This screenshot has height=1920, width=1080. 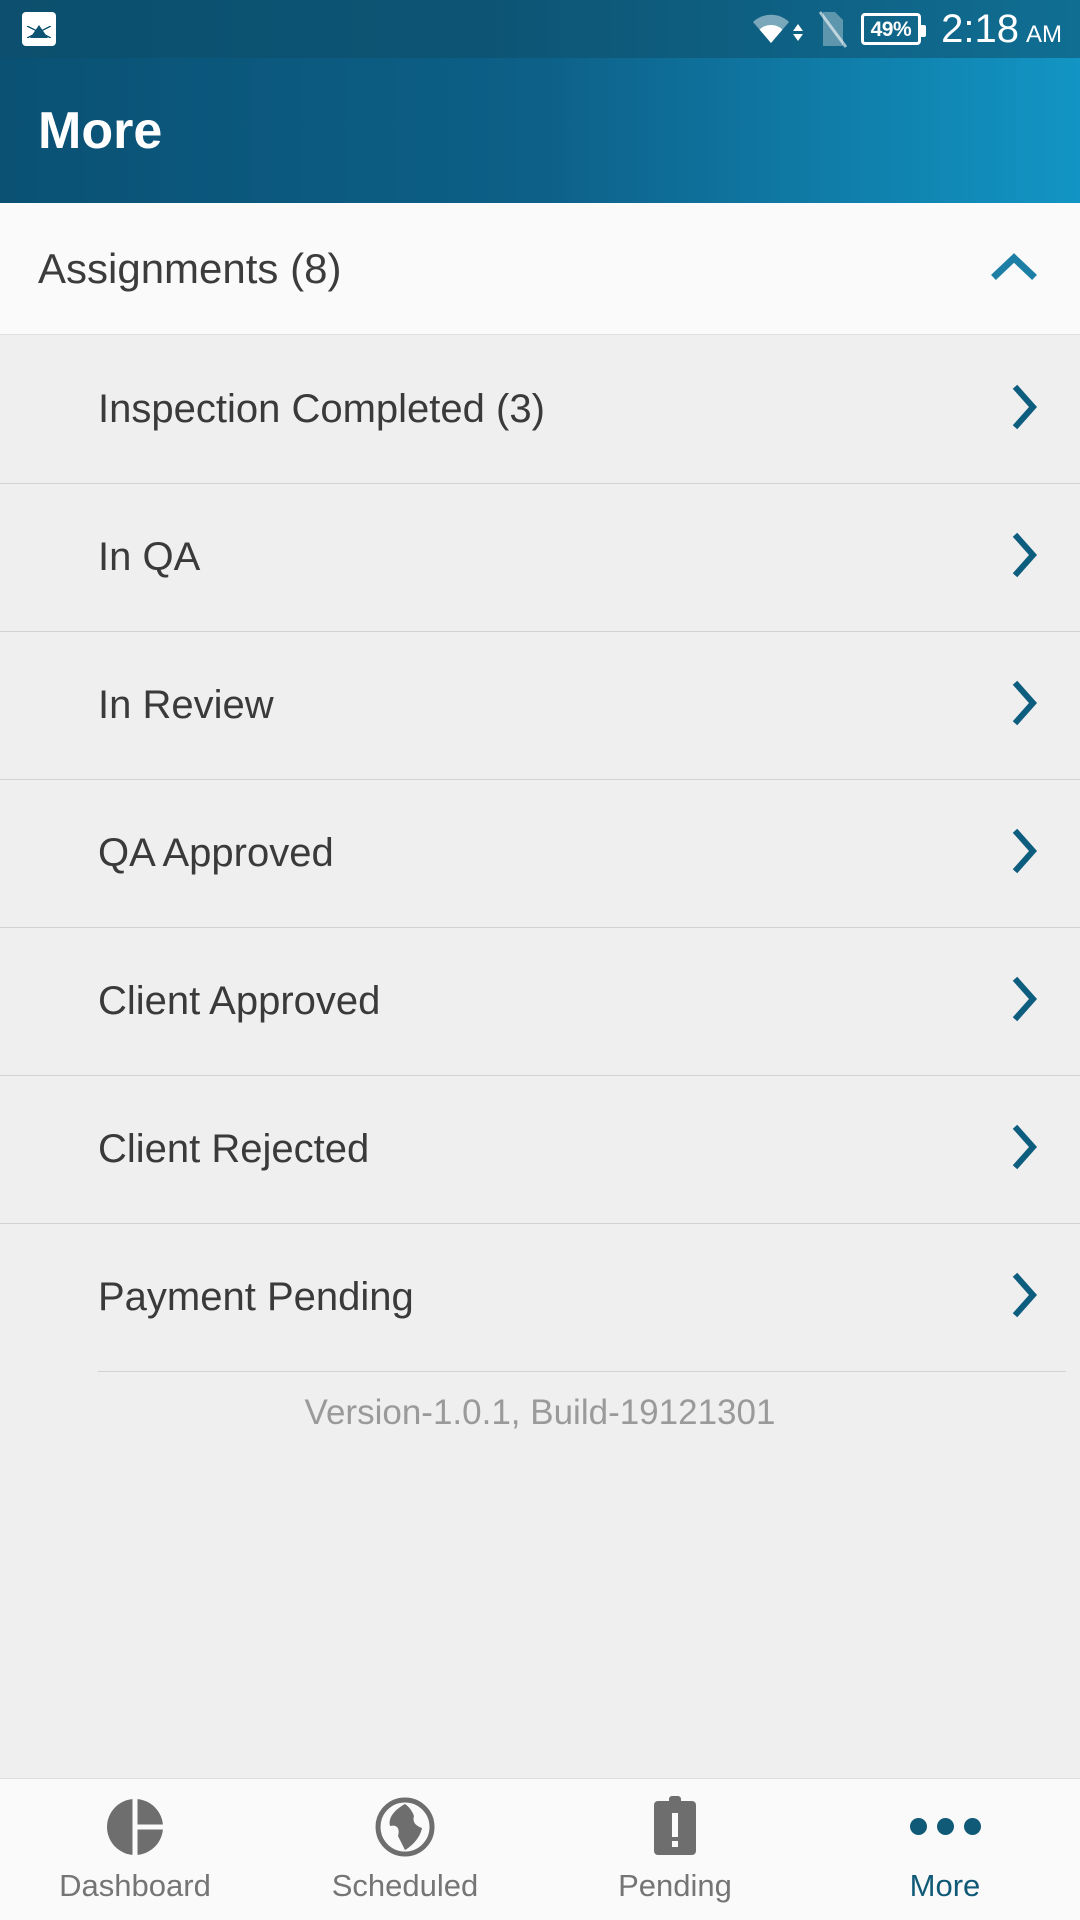 I want to click on list-item-label: Client Rejected, so click(x=234, y=1148).